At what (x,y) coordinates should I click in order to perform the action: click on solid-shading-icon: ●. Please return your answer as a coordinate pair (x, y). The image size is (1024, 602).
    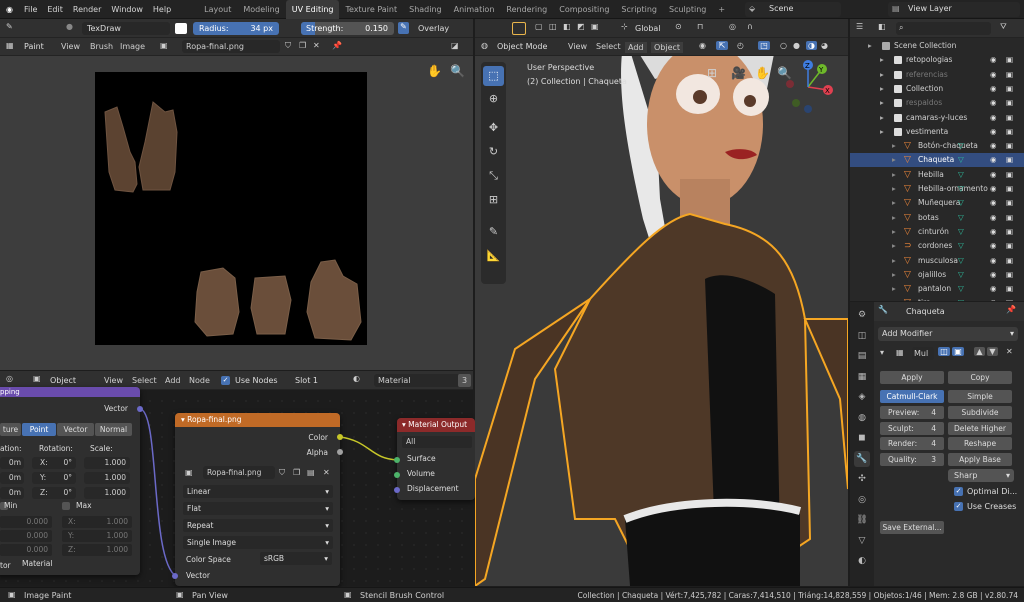
    Looking at the image, I should click on (796, 45).